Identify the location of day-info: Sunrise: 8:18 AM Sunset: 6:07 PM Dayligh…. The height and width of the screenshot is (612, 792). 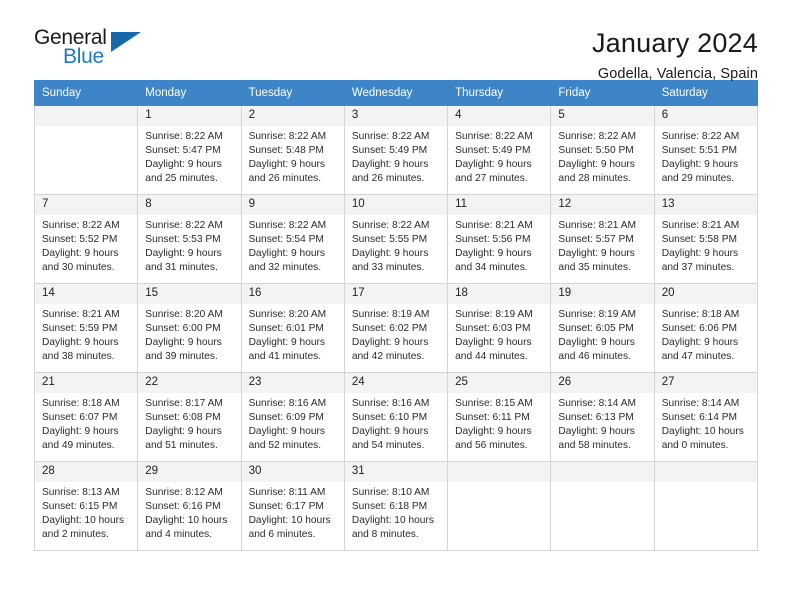
(86, 423).